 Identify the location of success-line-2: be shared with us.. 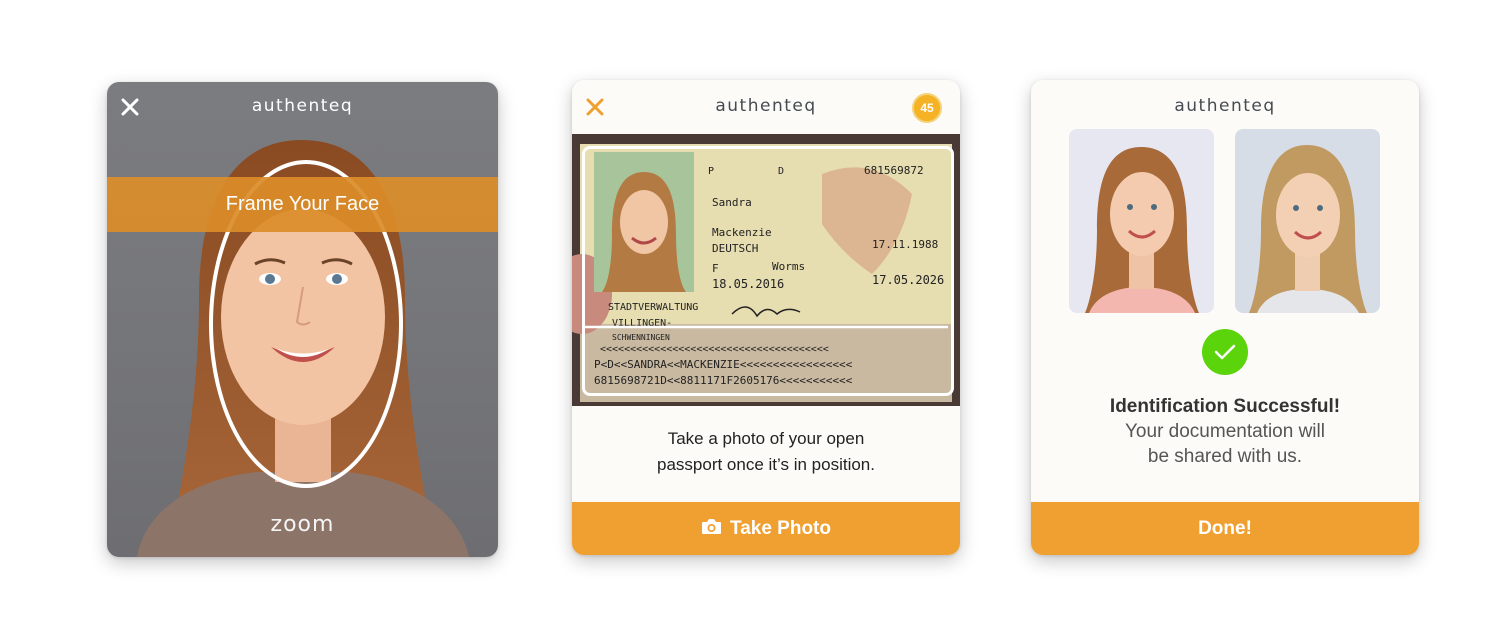
(1225, 456).